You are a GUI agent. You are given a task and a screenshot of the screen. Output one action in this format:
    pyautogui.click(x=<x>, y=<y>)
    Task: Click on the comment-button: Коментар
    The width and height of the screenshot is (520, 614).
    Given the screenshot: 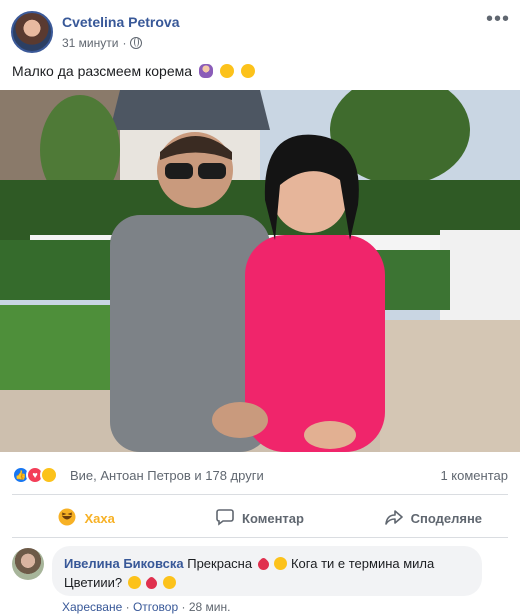 What is the action you would take?
    pyautogui.click(x=259, y=518)
    